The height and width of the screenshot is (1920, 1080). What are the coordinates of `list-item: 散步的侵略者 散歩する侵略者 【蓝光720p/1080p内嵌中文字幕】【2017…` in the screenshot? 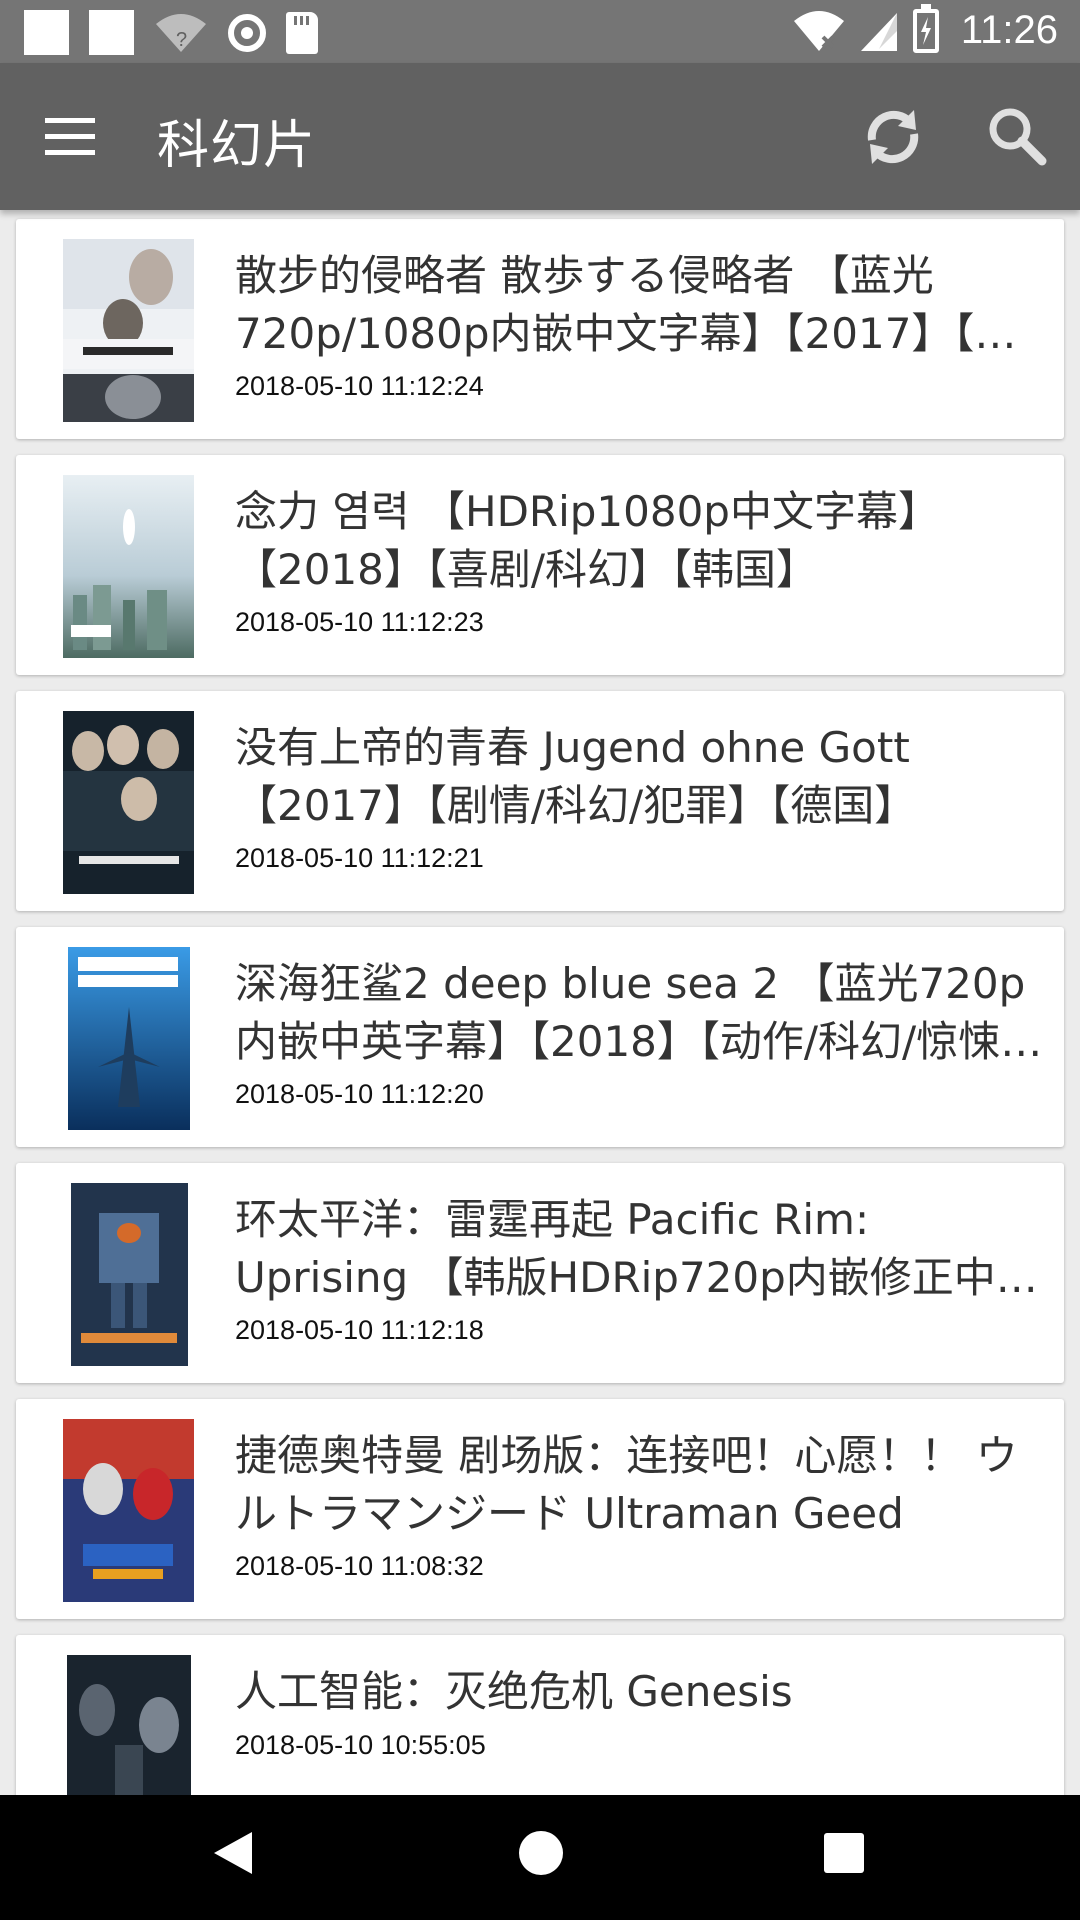 It's located at (540, 329).